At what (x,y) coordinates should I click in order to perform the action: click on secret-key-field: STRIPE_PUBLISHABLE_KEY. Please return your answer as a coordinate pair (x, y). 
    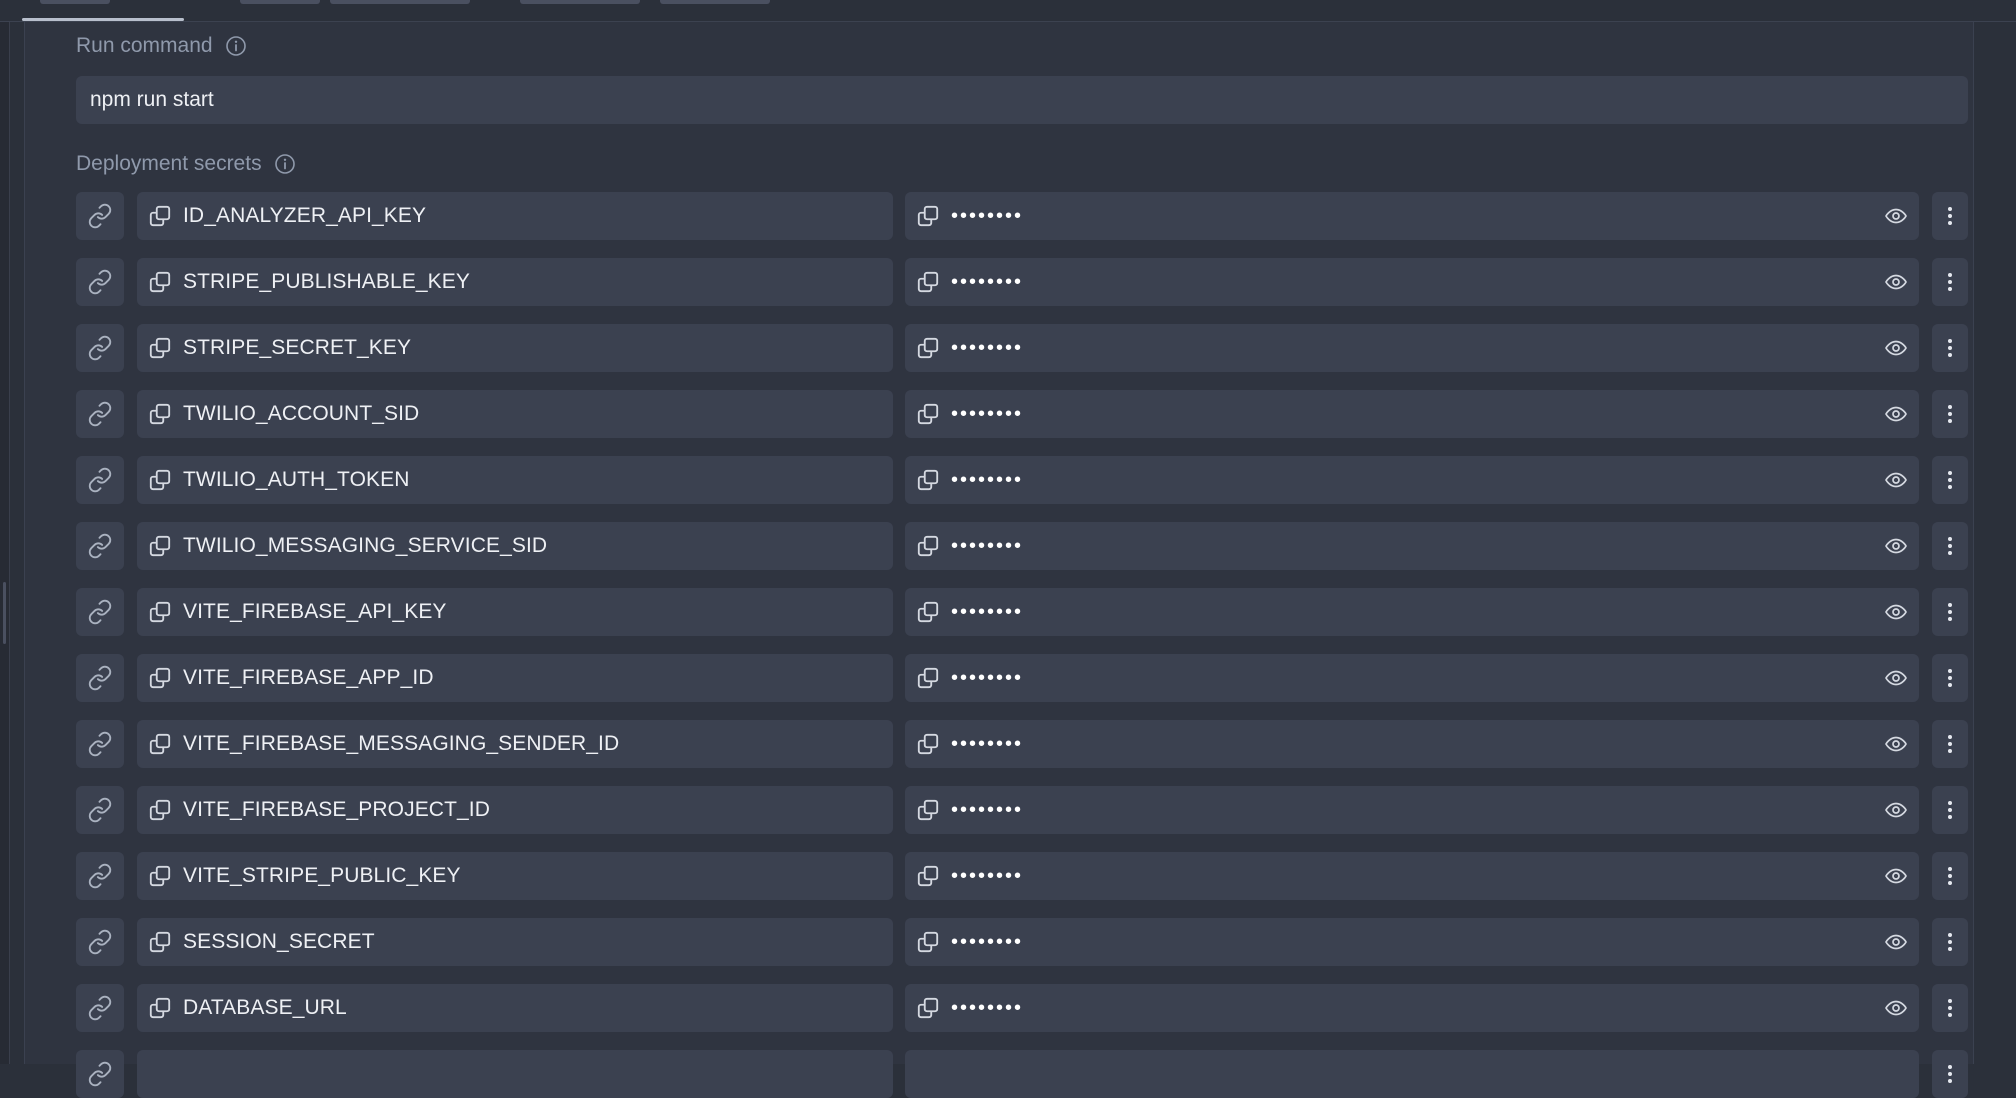
    Looking at the image, I should click on (515, 282).